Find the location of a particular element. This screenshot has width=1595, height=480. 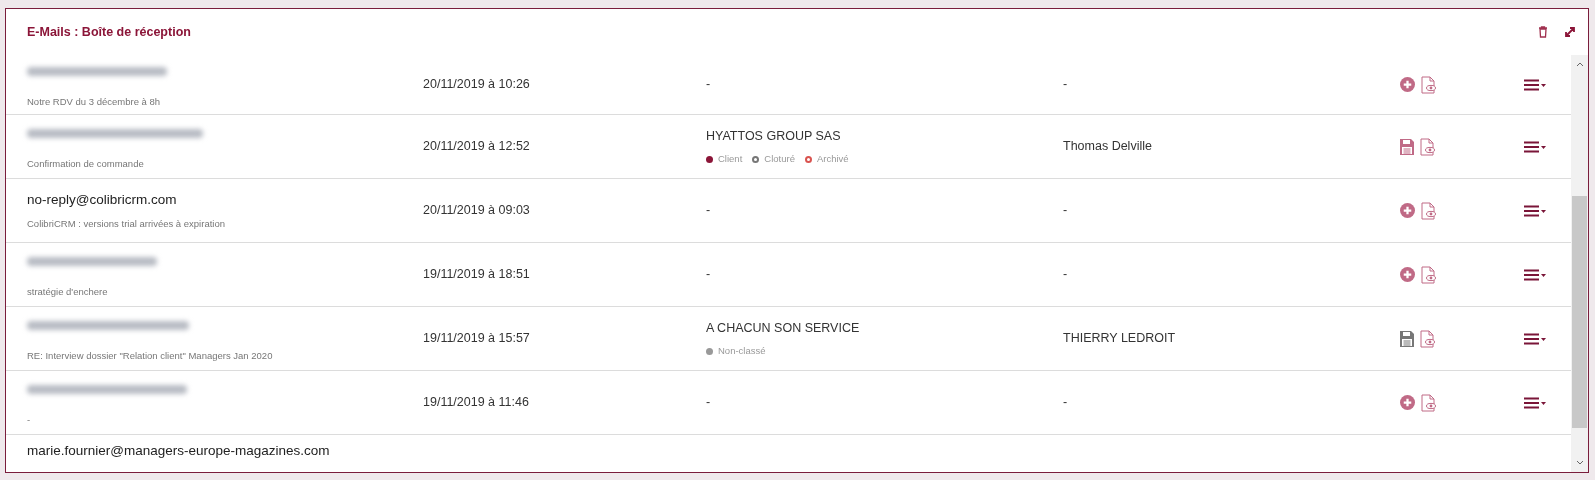

sender-email: no-reply@colibricrm.com is located at coordinates (102, 200).